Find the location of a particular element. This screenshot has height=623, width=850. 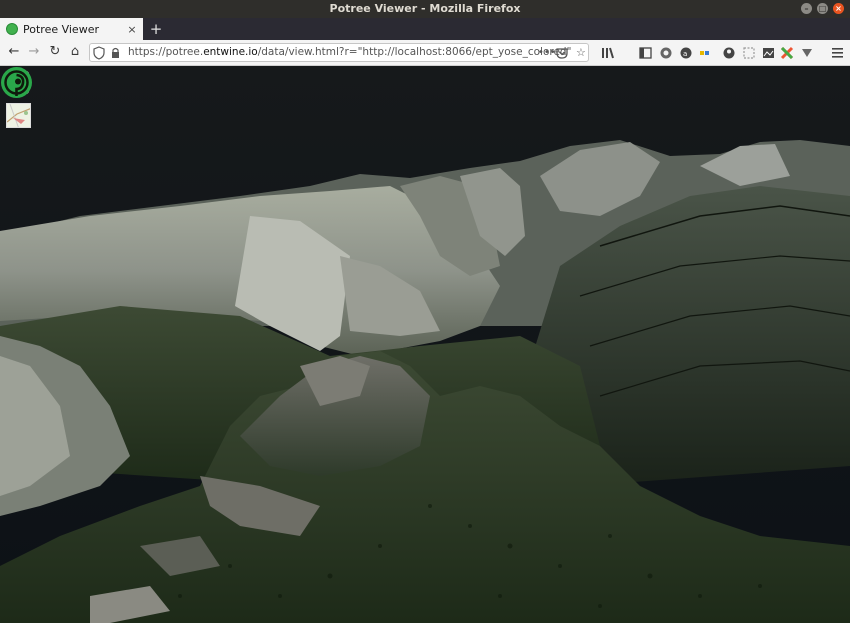

forward-icon: → is located at coordinates (34, 52).